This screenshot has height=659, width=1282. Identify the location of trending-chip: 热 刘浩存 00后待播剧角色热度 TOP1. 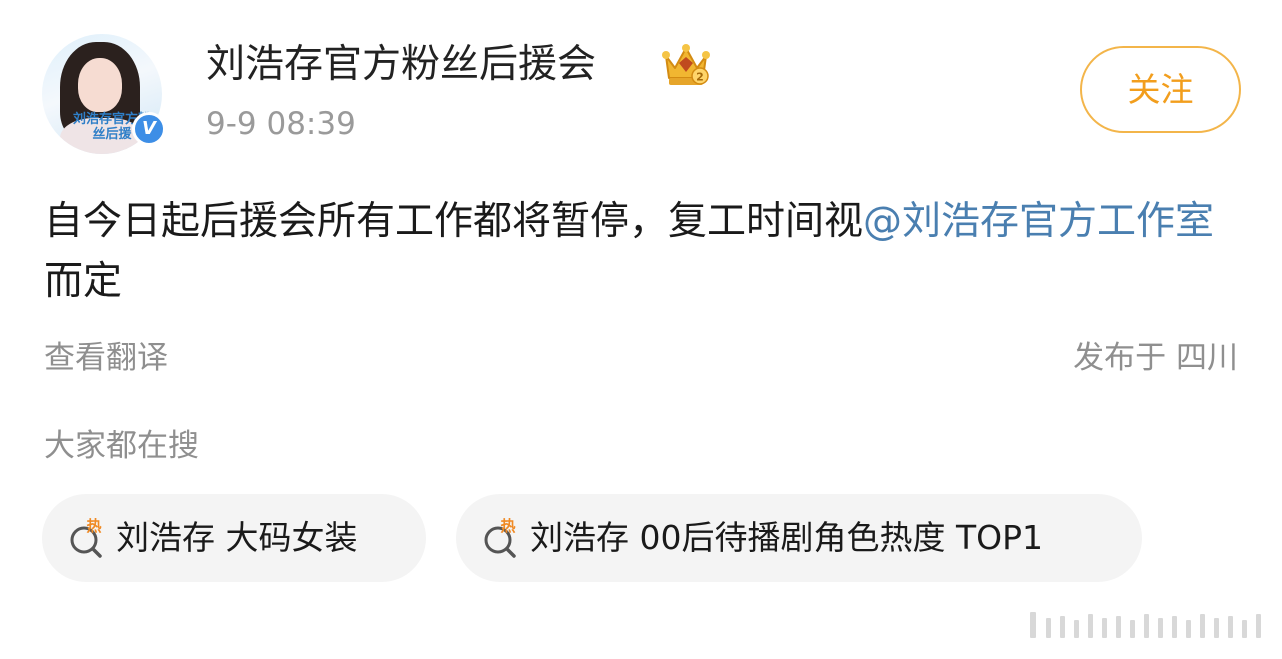
(799, 538).